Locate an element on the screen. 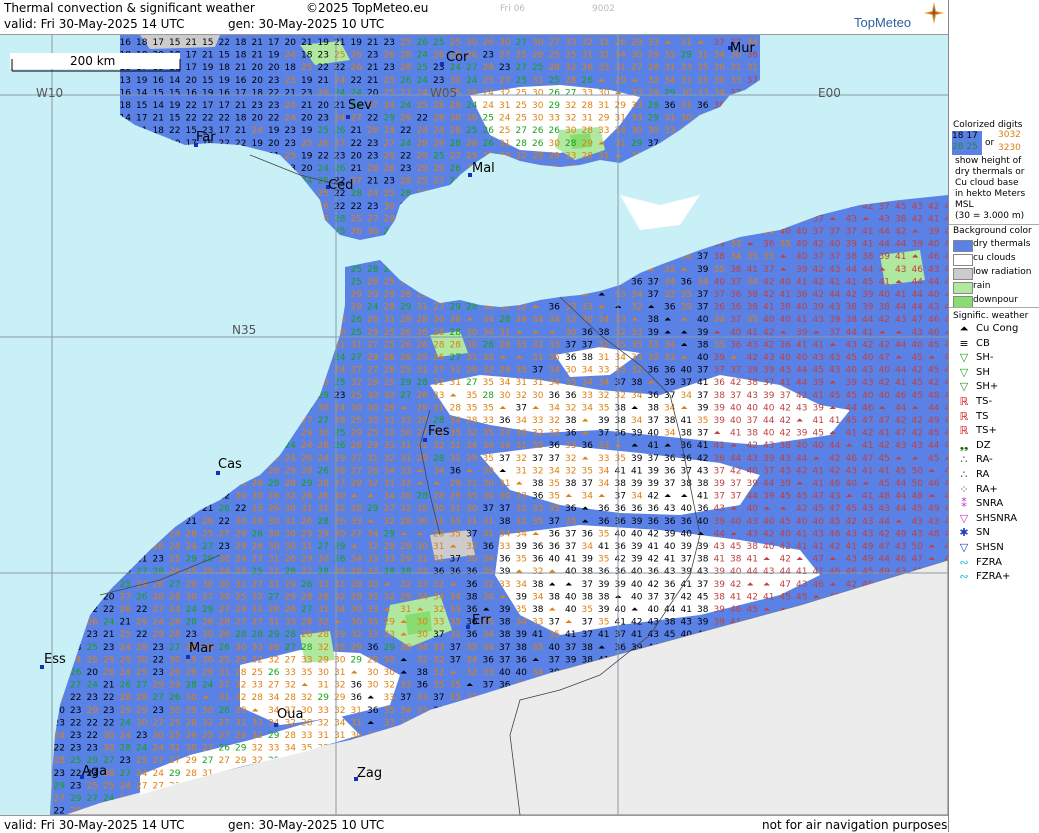 Image resolution: width=1039 pixels, height=833 pixels. svg-text: 47 is located at coordinates (900, 434).